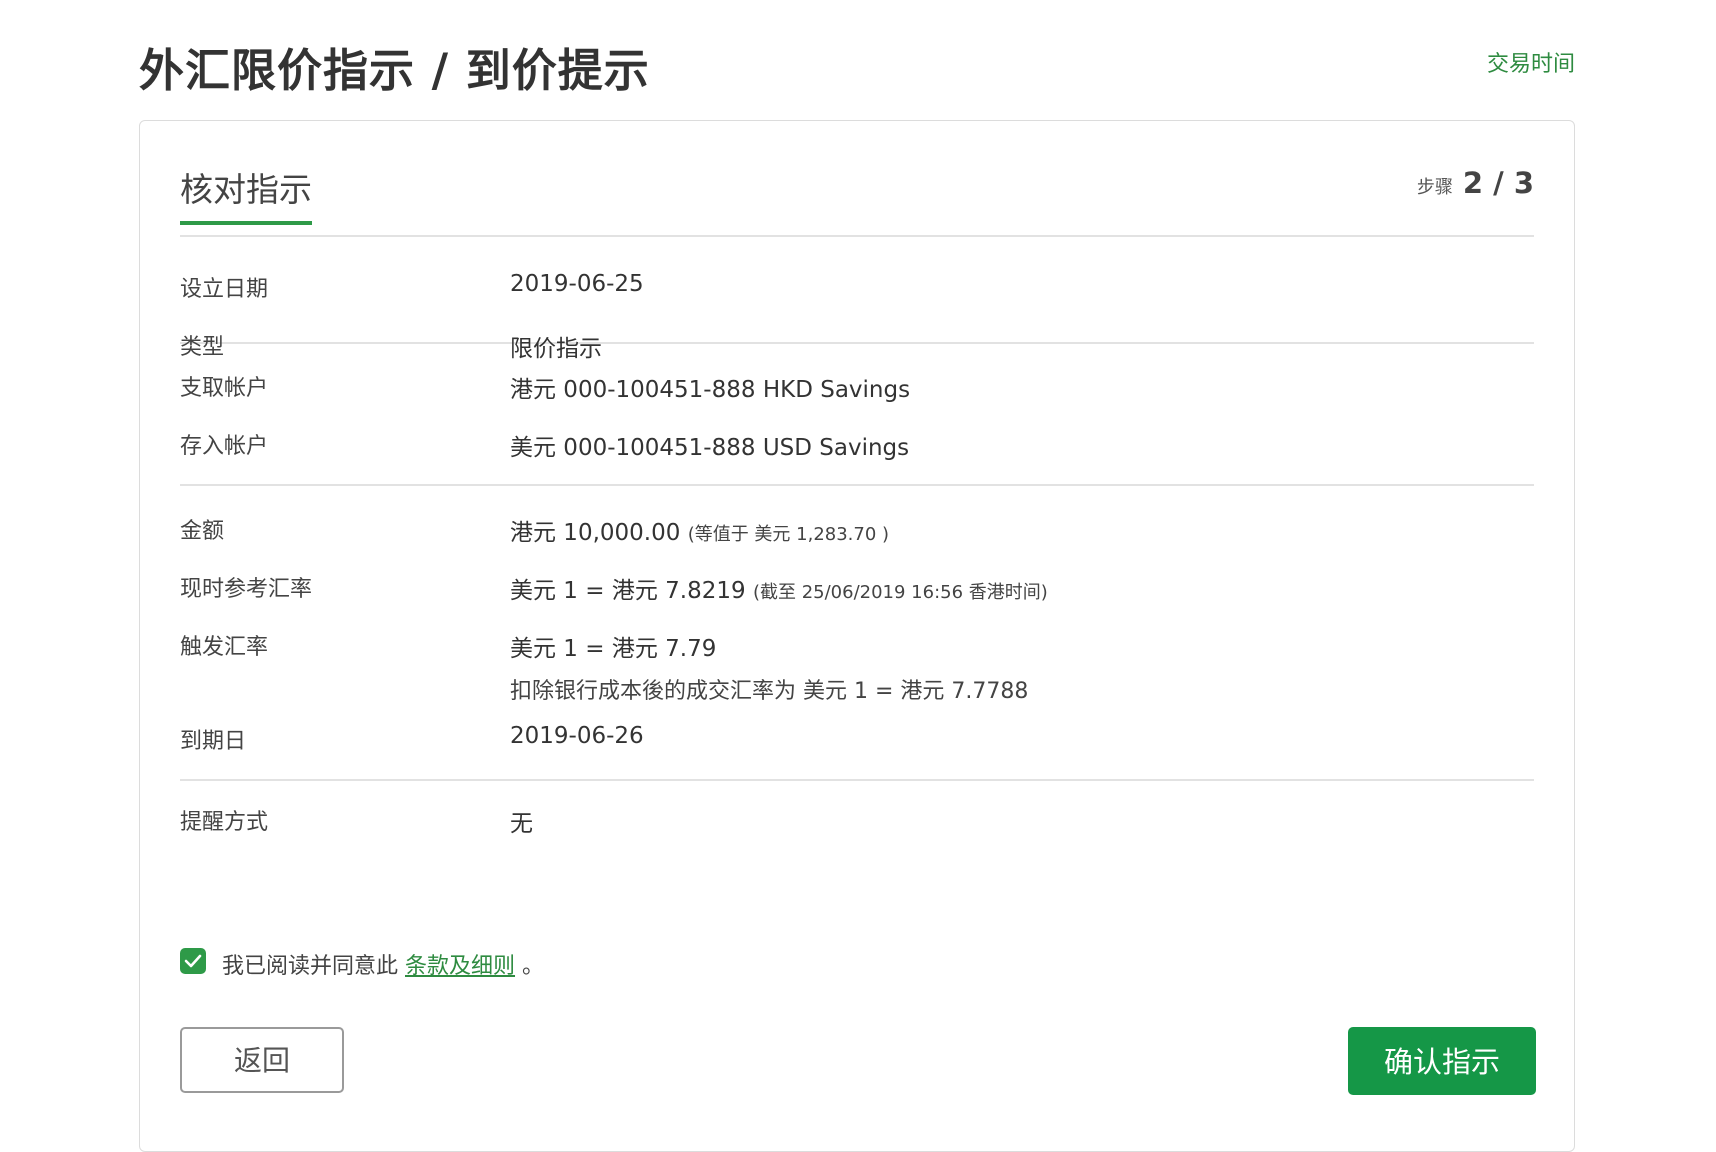  I want to click on setup-date-label: 设立日期, so click(224, 289).